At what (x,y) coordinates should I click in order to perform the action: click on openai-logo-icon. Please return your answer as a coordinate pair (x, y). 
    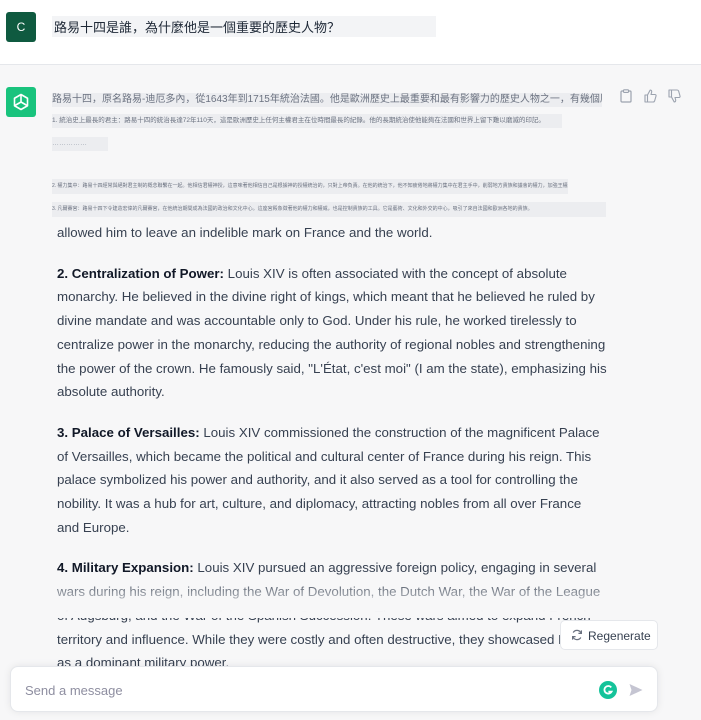
    Looking at the image, I should click on (21, 102).